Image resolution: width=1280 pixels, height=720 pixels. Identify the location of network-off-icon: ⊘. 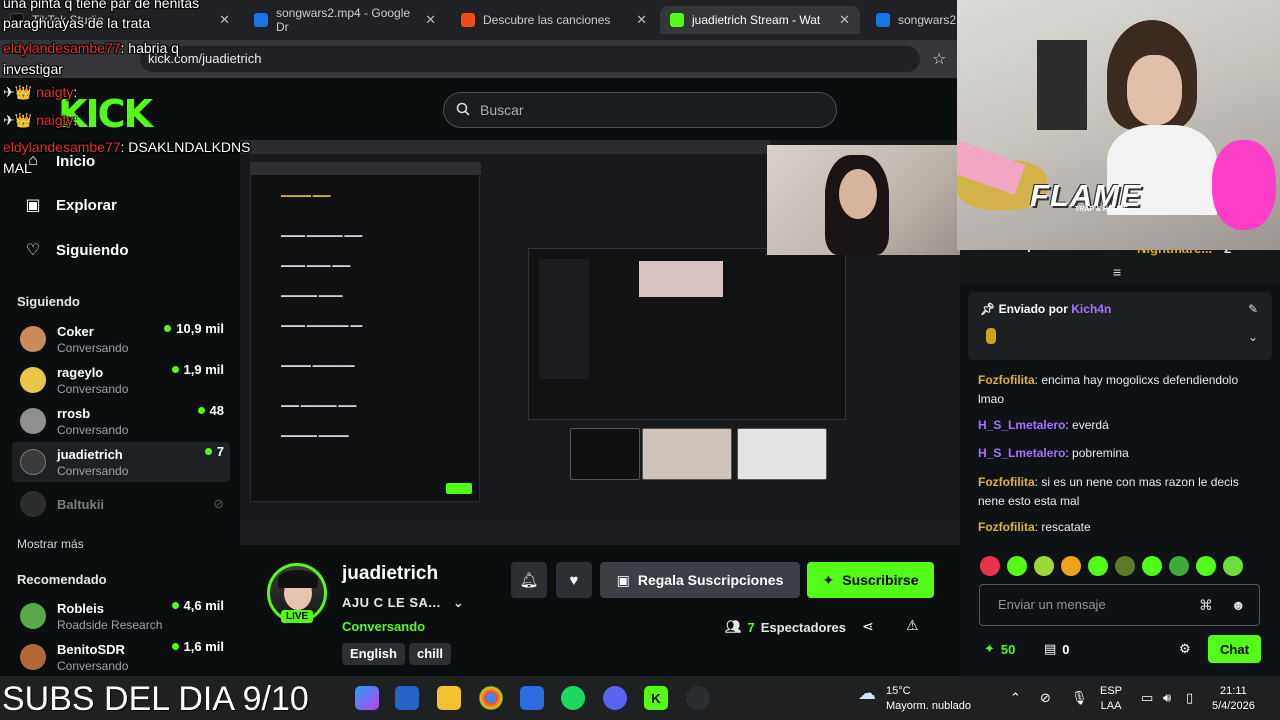
(1045, 697).